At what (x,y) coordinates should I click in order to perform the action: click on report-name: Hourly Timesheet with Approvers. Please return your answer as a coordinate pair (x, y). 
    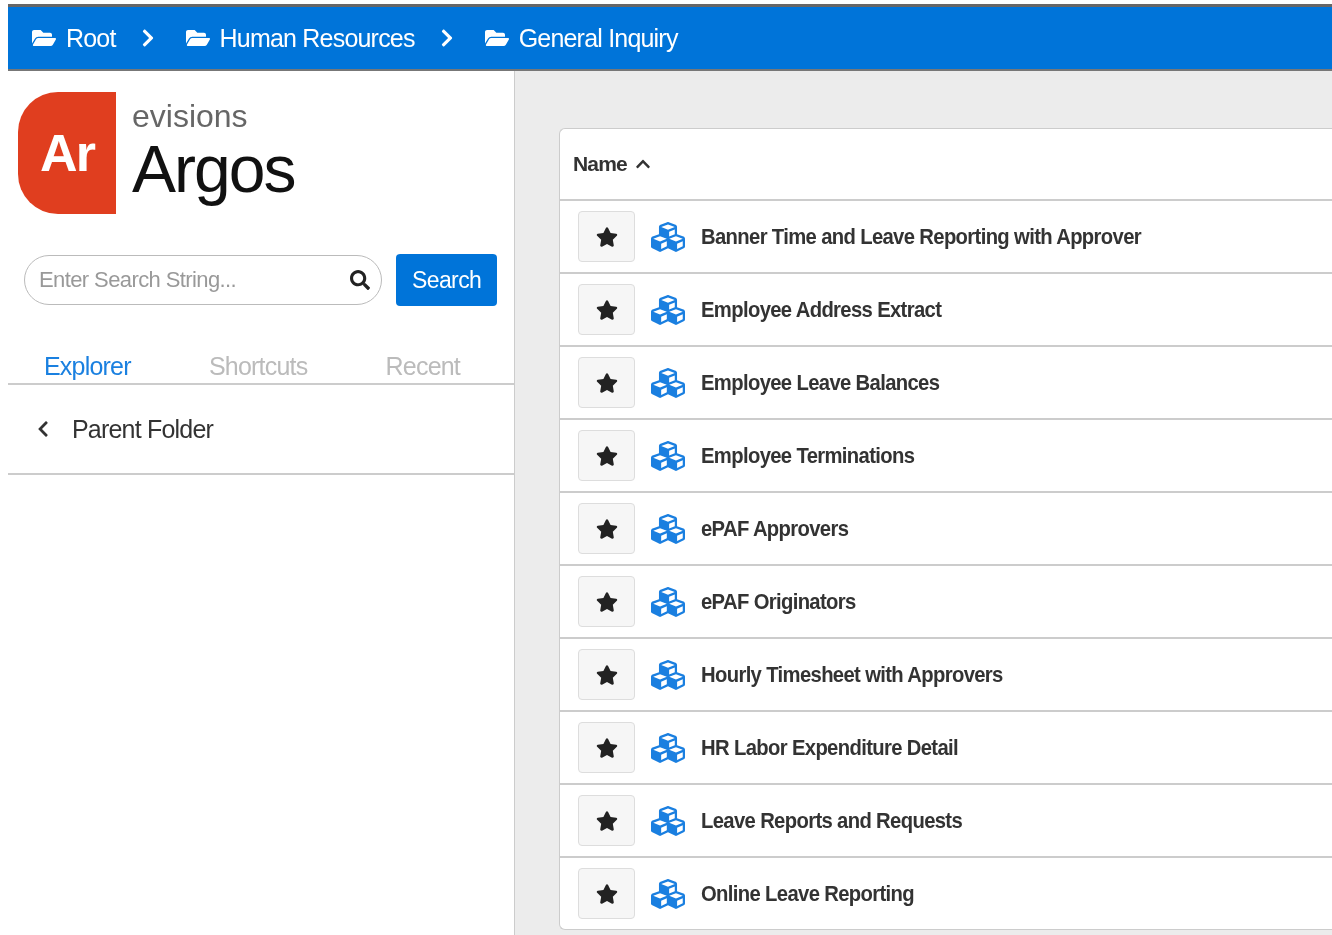
    Looking at the image, I should click on (852, 674).